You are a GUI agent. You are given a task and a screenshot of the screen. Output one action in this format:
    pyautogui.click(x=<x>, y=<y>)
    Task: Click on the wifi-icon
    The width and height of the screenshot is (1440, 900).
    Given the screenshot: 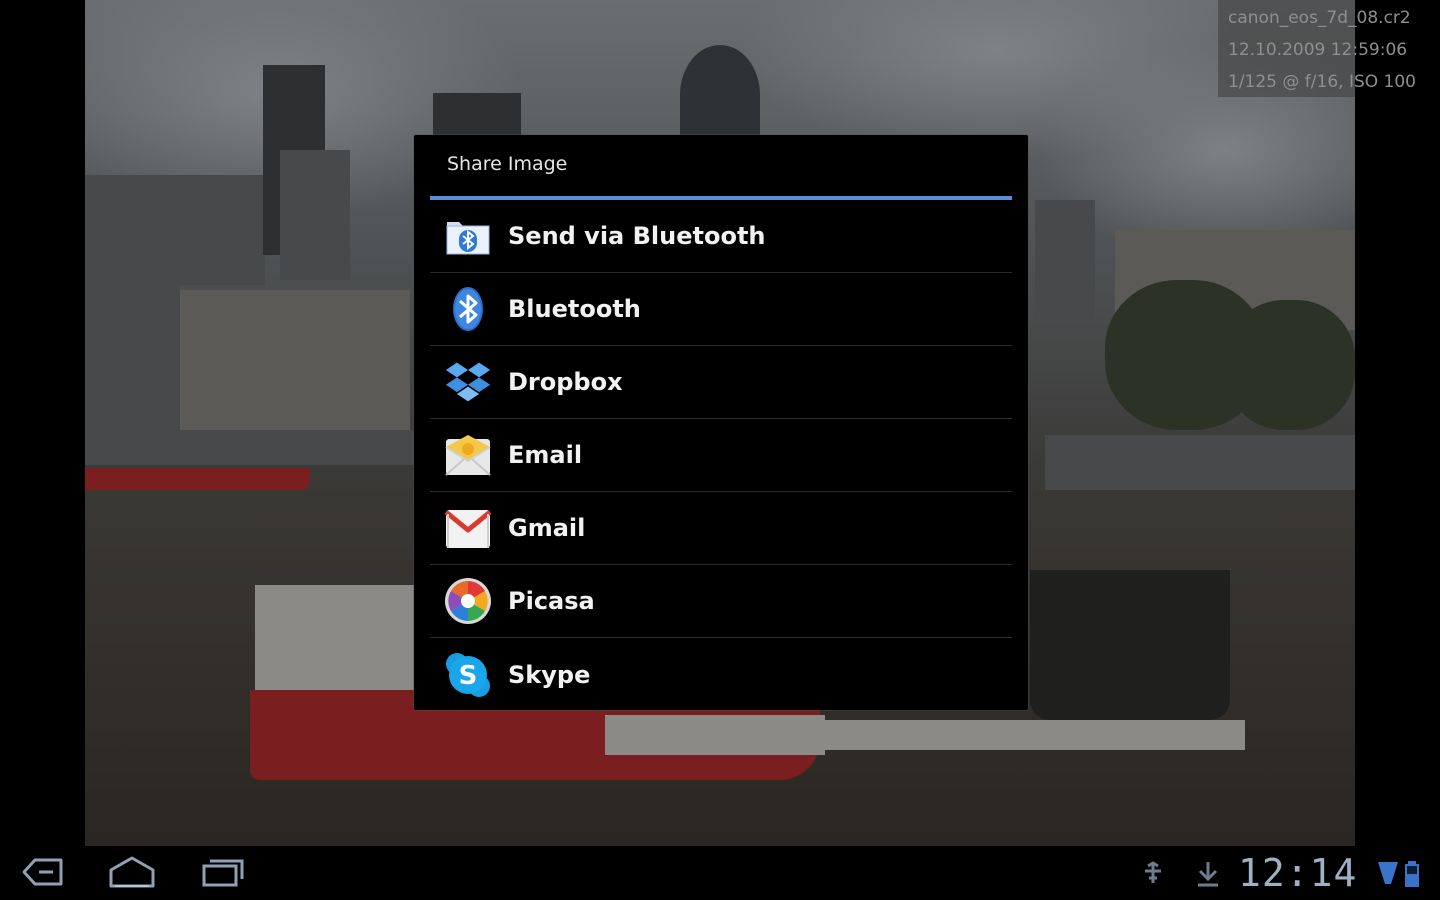 What is the action you would take?
    pyautogui.click(x=1388, y=873)
    